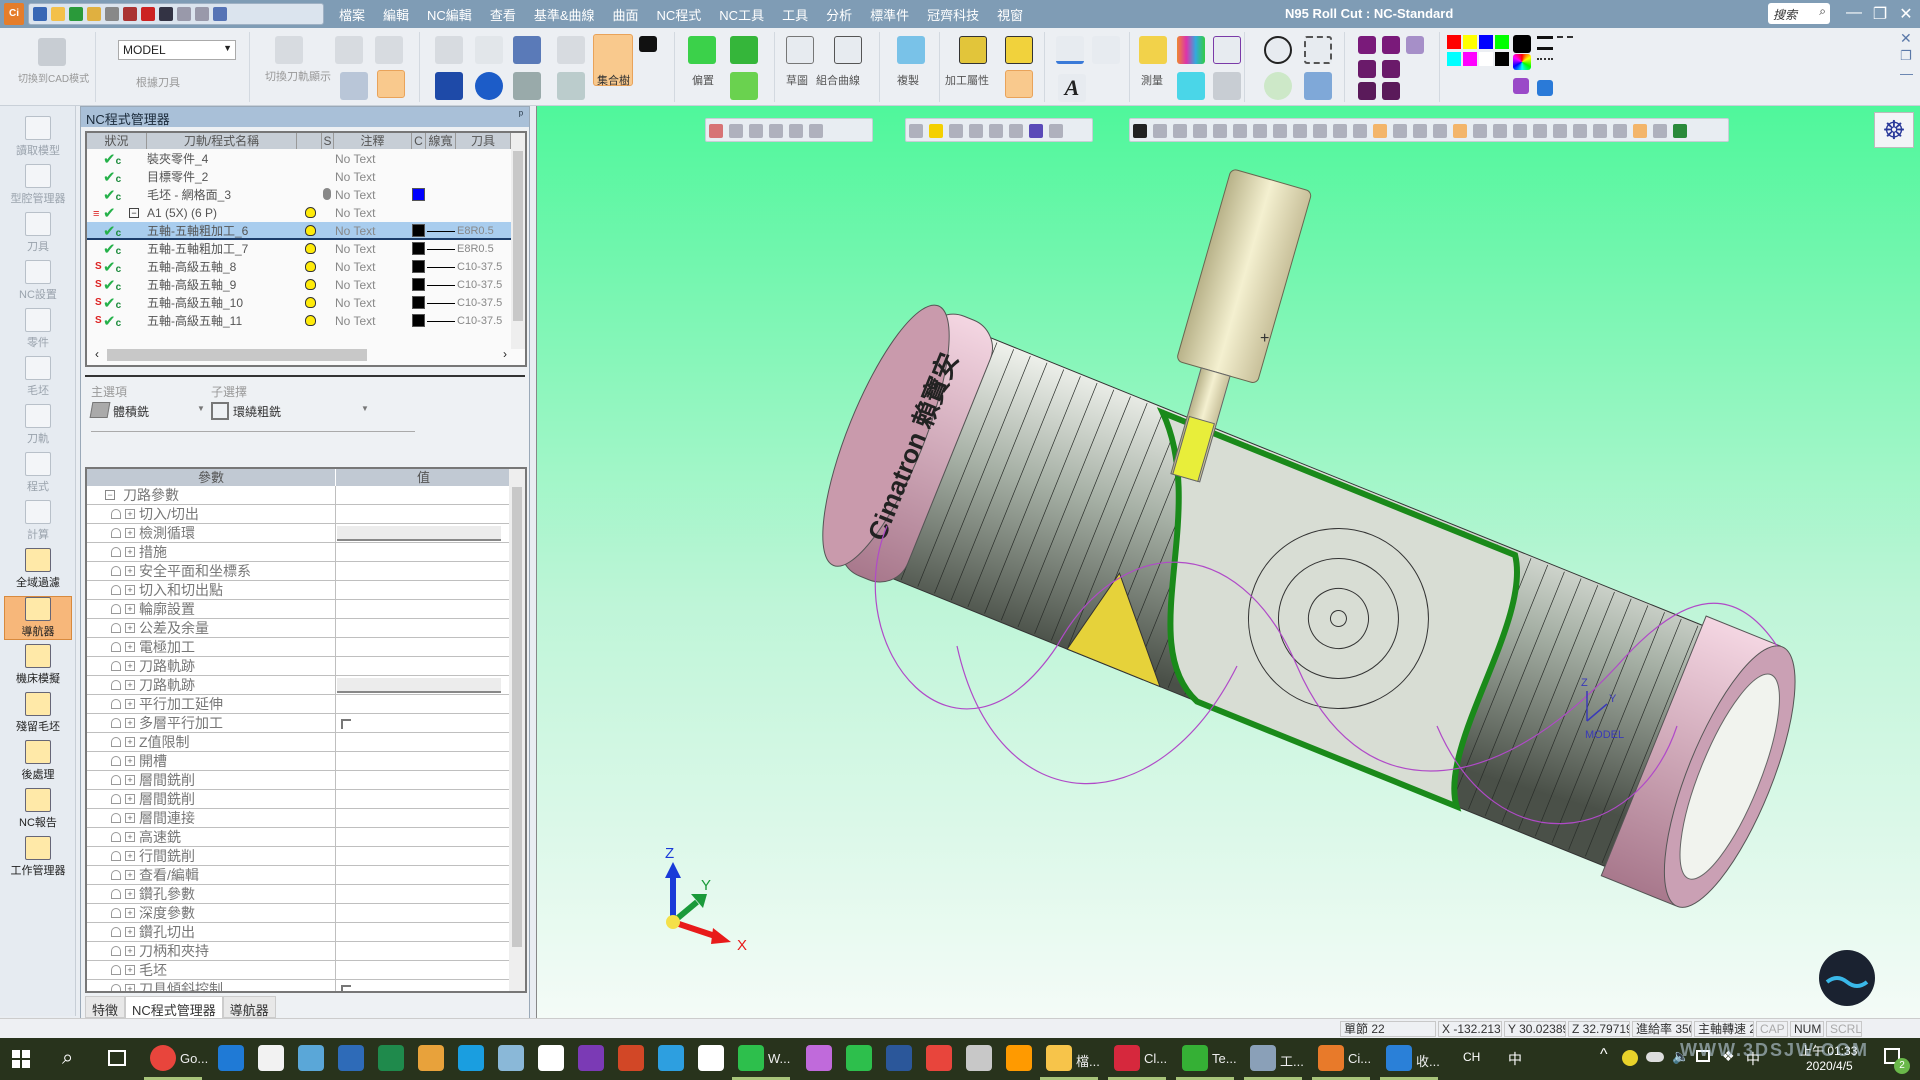 The width and height of the screenshot is (1920, 1080). I want to click on filter-icon, so click(1227, 50).